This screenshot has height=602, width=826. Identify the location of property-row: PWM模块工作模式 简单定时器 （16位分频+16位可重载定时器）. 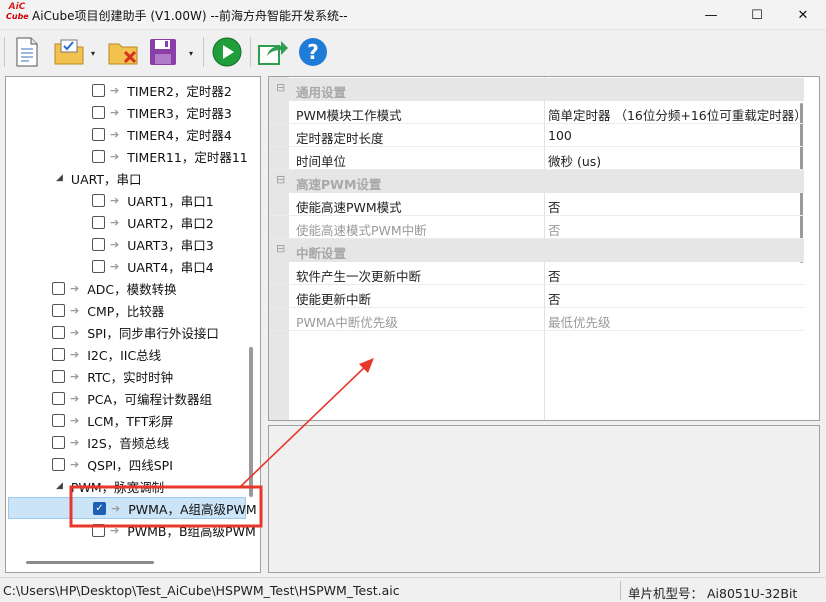
(536, 112).